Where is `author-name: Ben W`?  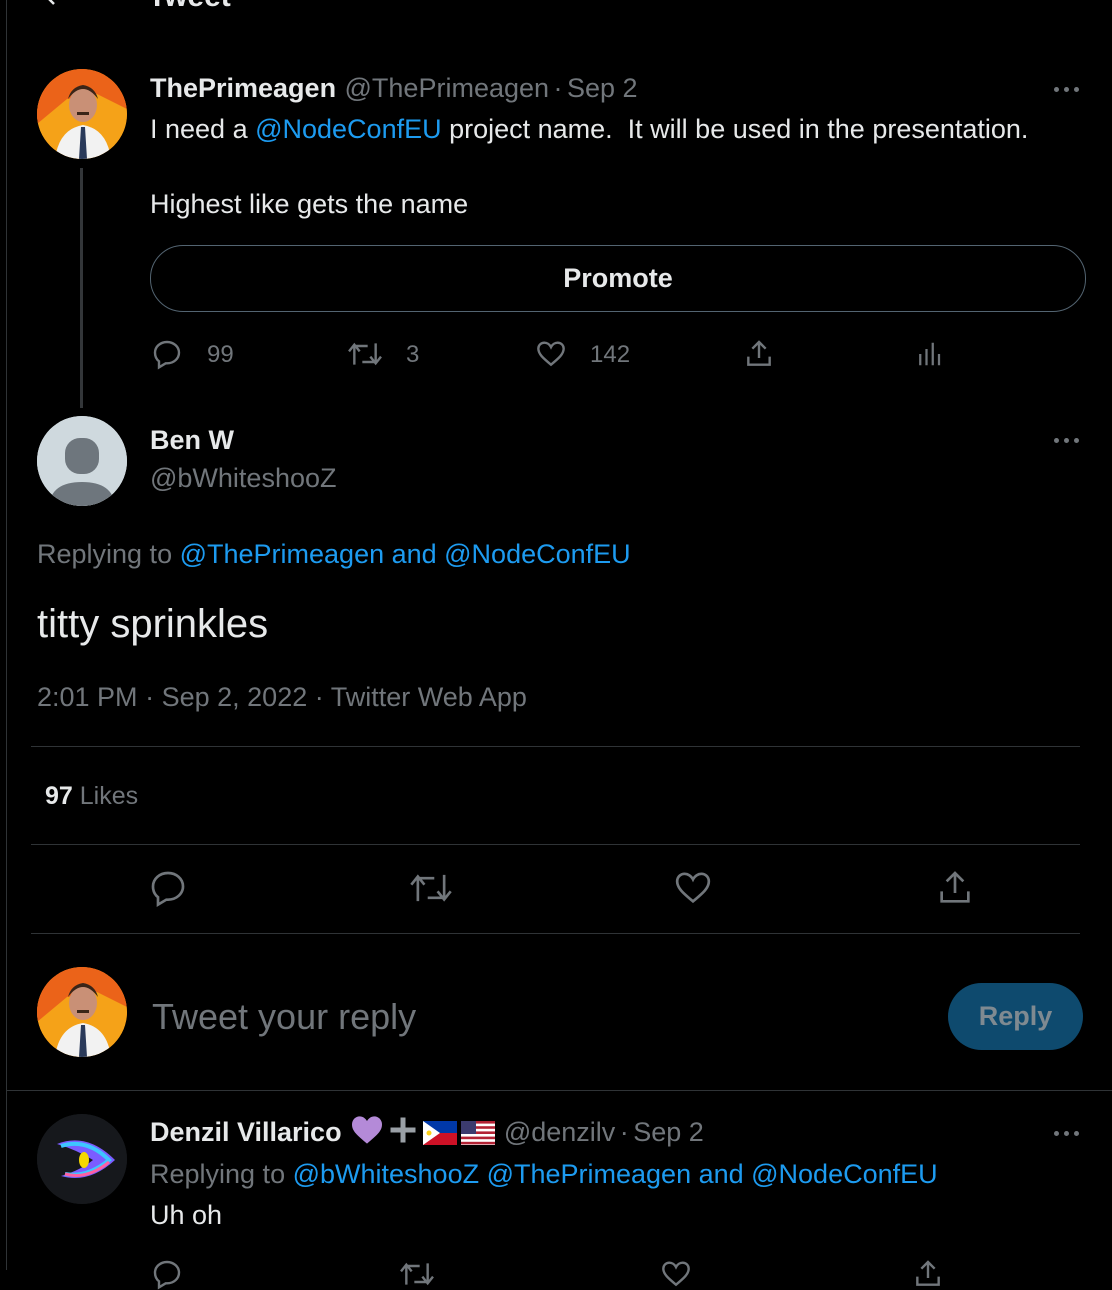 author-name: Ben W is located at coordinates (192, 440).